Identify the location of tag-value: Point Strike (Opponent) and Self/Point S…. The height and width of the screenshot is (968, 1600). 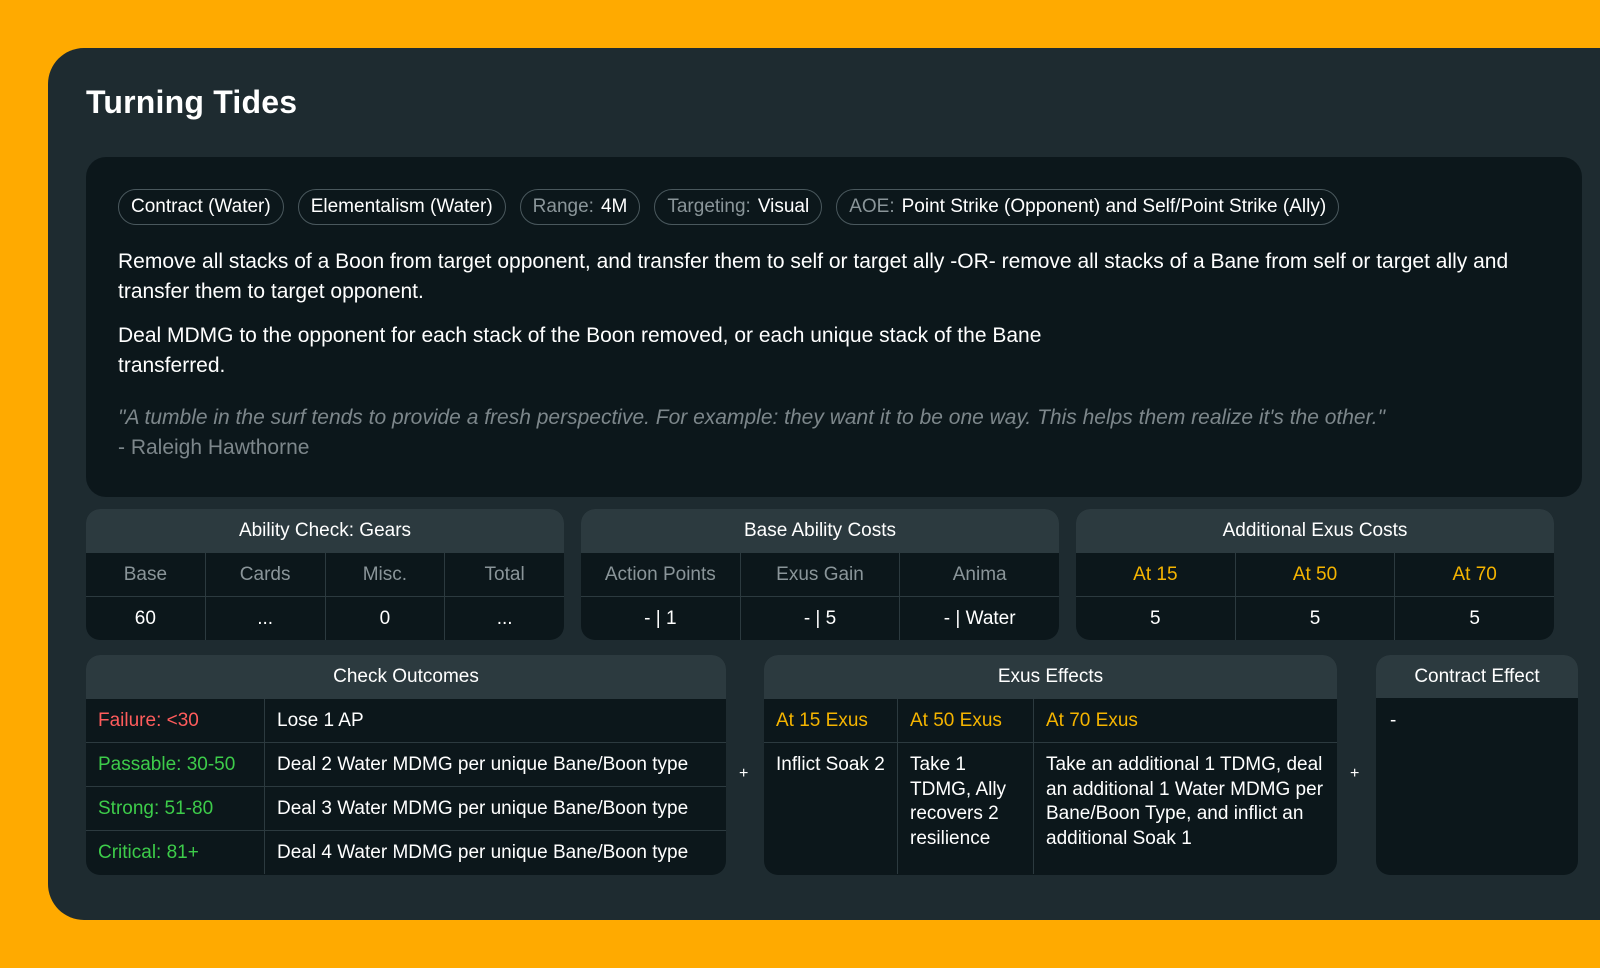
(1114, 206).